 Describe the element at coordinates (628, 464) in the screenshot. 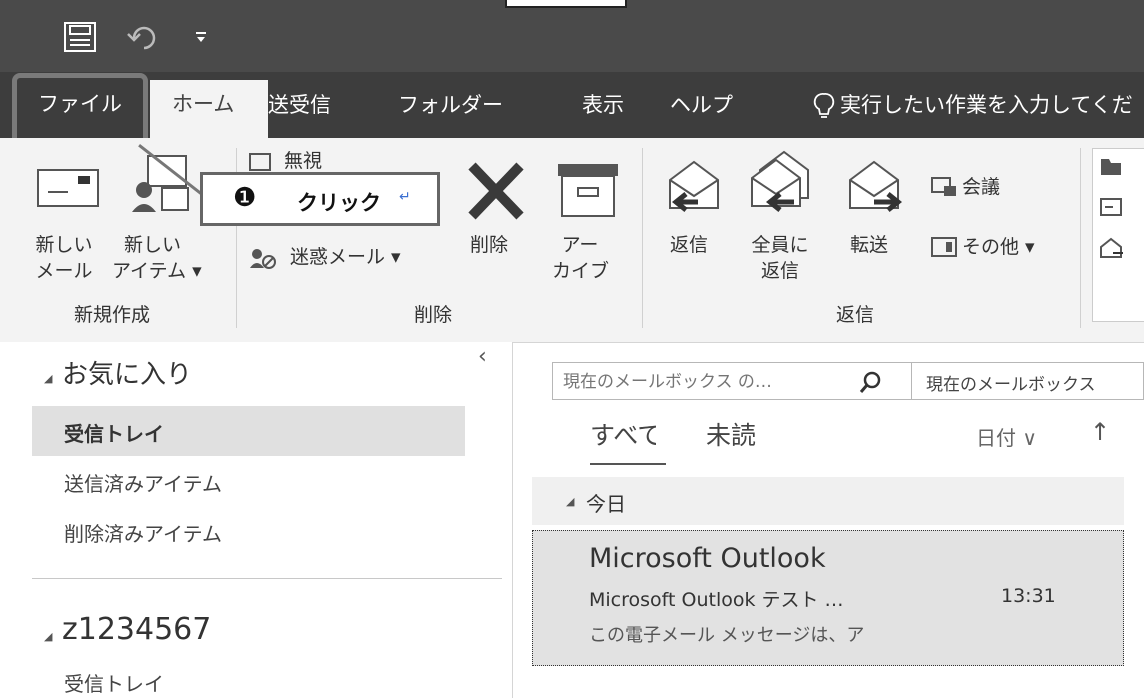

I see `filter-active-underline` at that location.